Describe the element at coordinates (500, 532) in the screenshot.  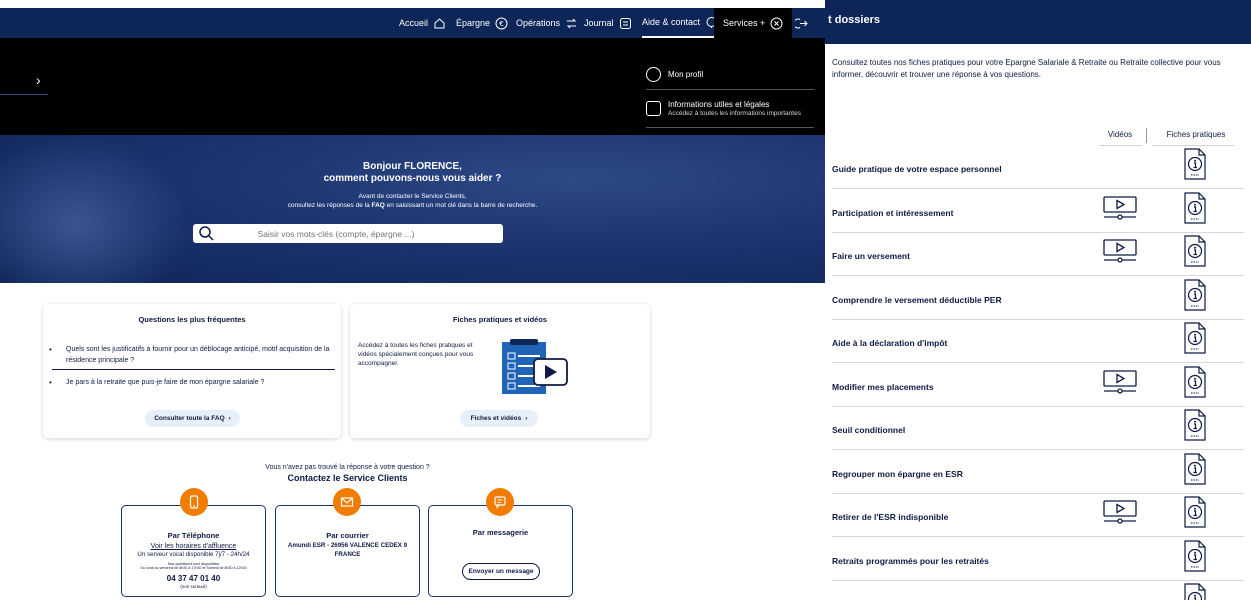
I see `message-title: Par messagerie` at that location.